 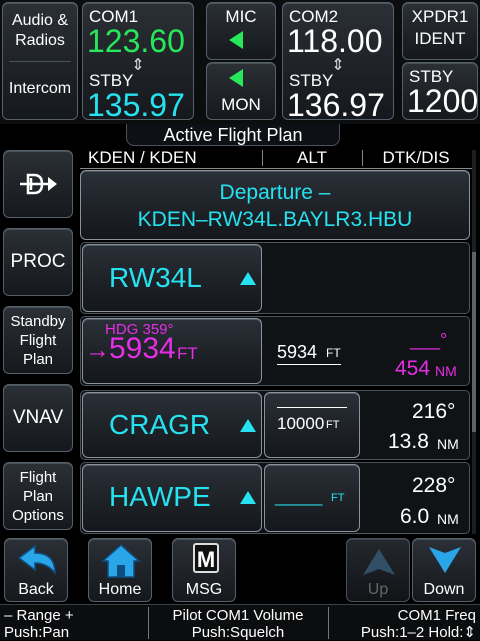 What do you see at coordinates (416, 157) in the screenshot?
I see `dtk-dis-column-header: DTK/DIS` at bounding box center [416, 157].